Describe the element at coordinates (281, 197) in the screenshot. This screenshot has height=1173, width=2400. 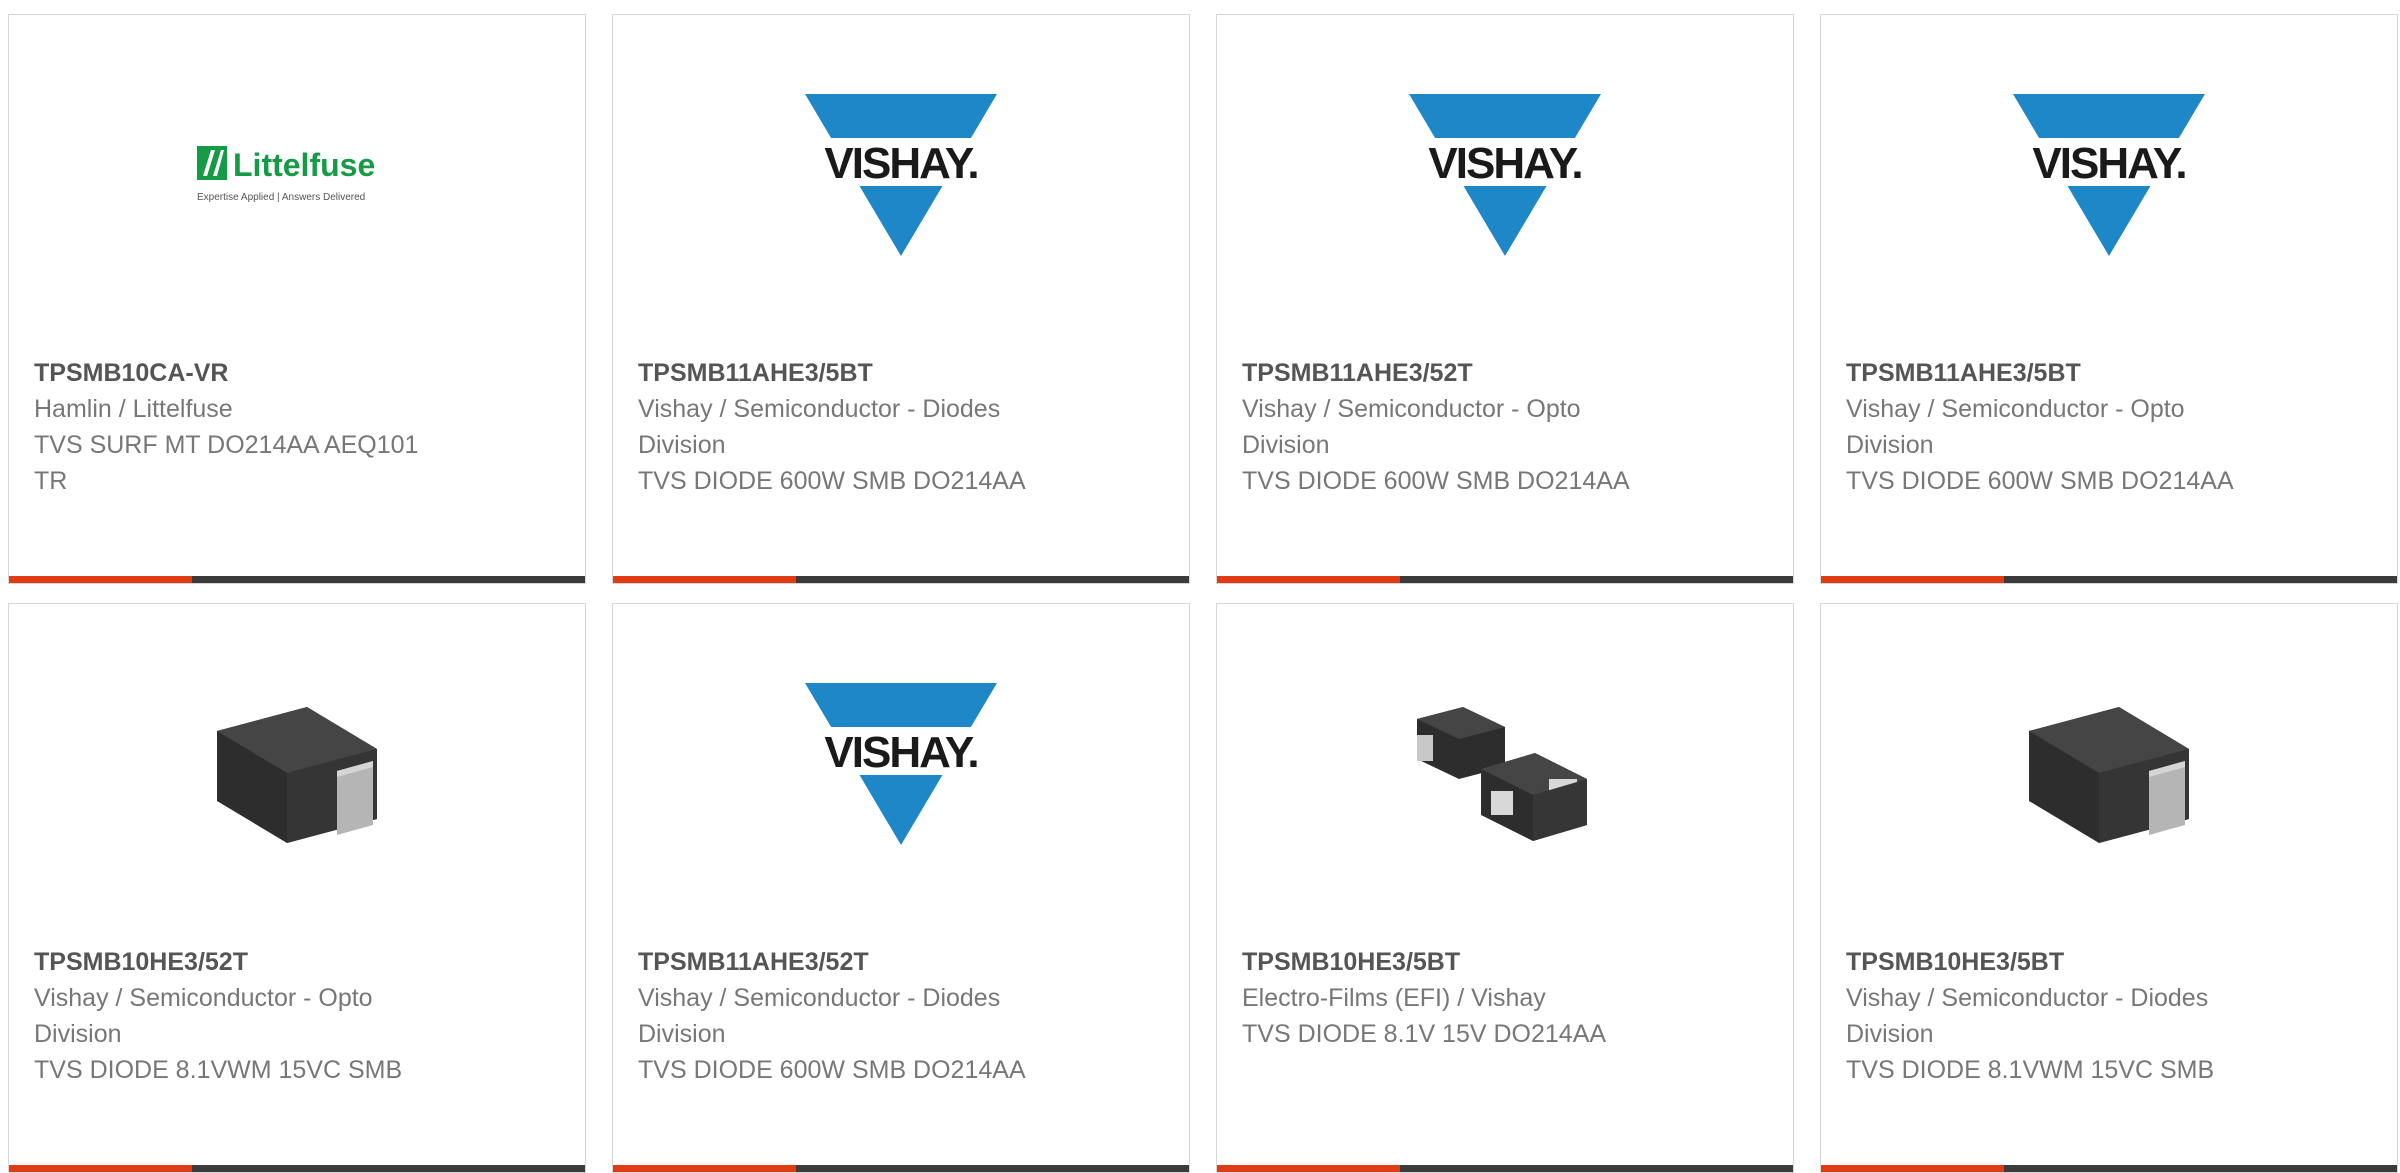
I see `logo-tagline: Expertise Applied | Answers Delivered` at that location.